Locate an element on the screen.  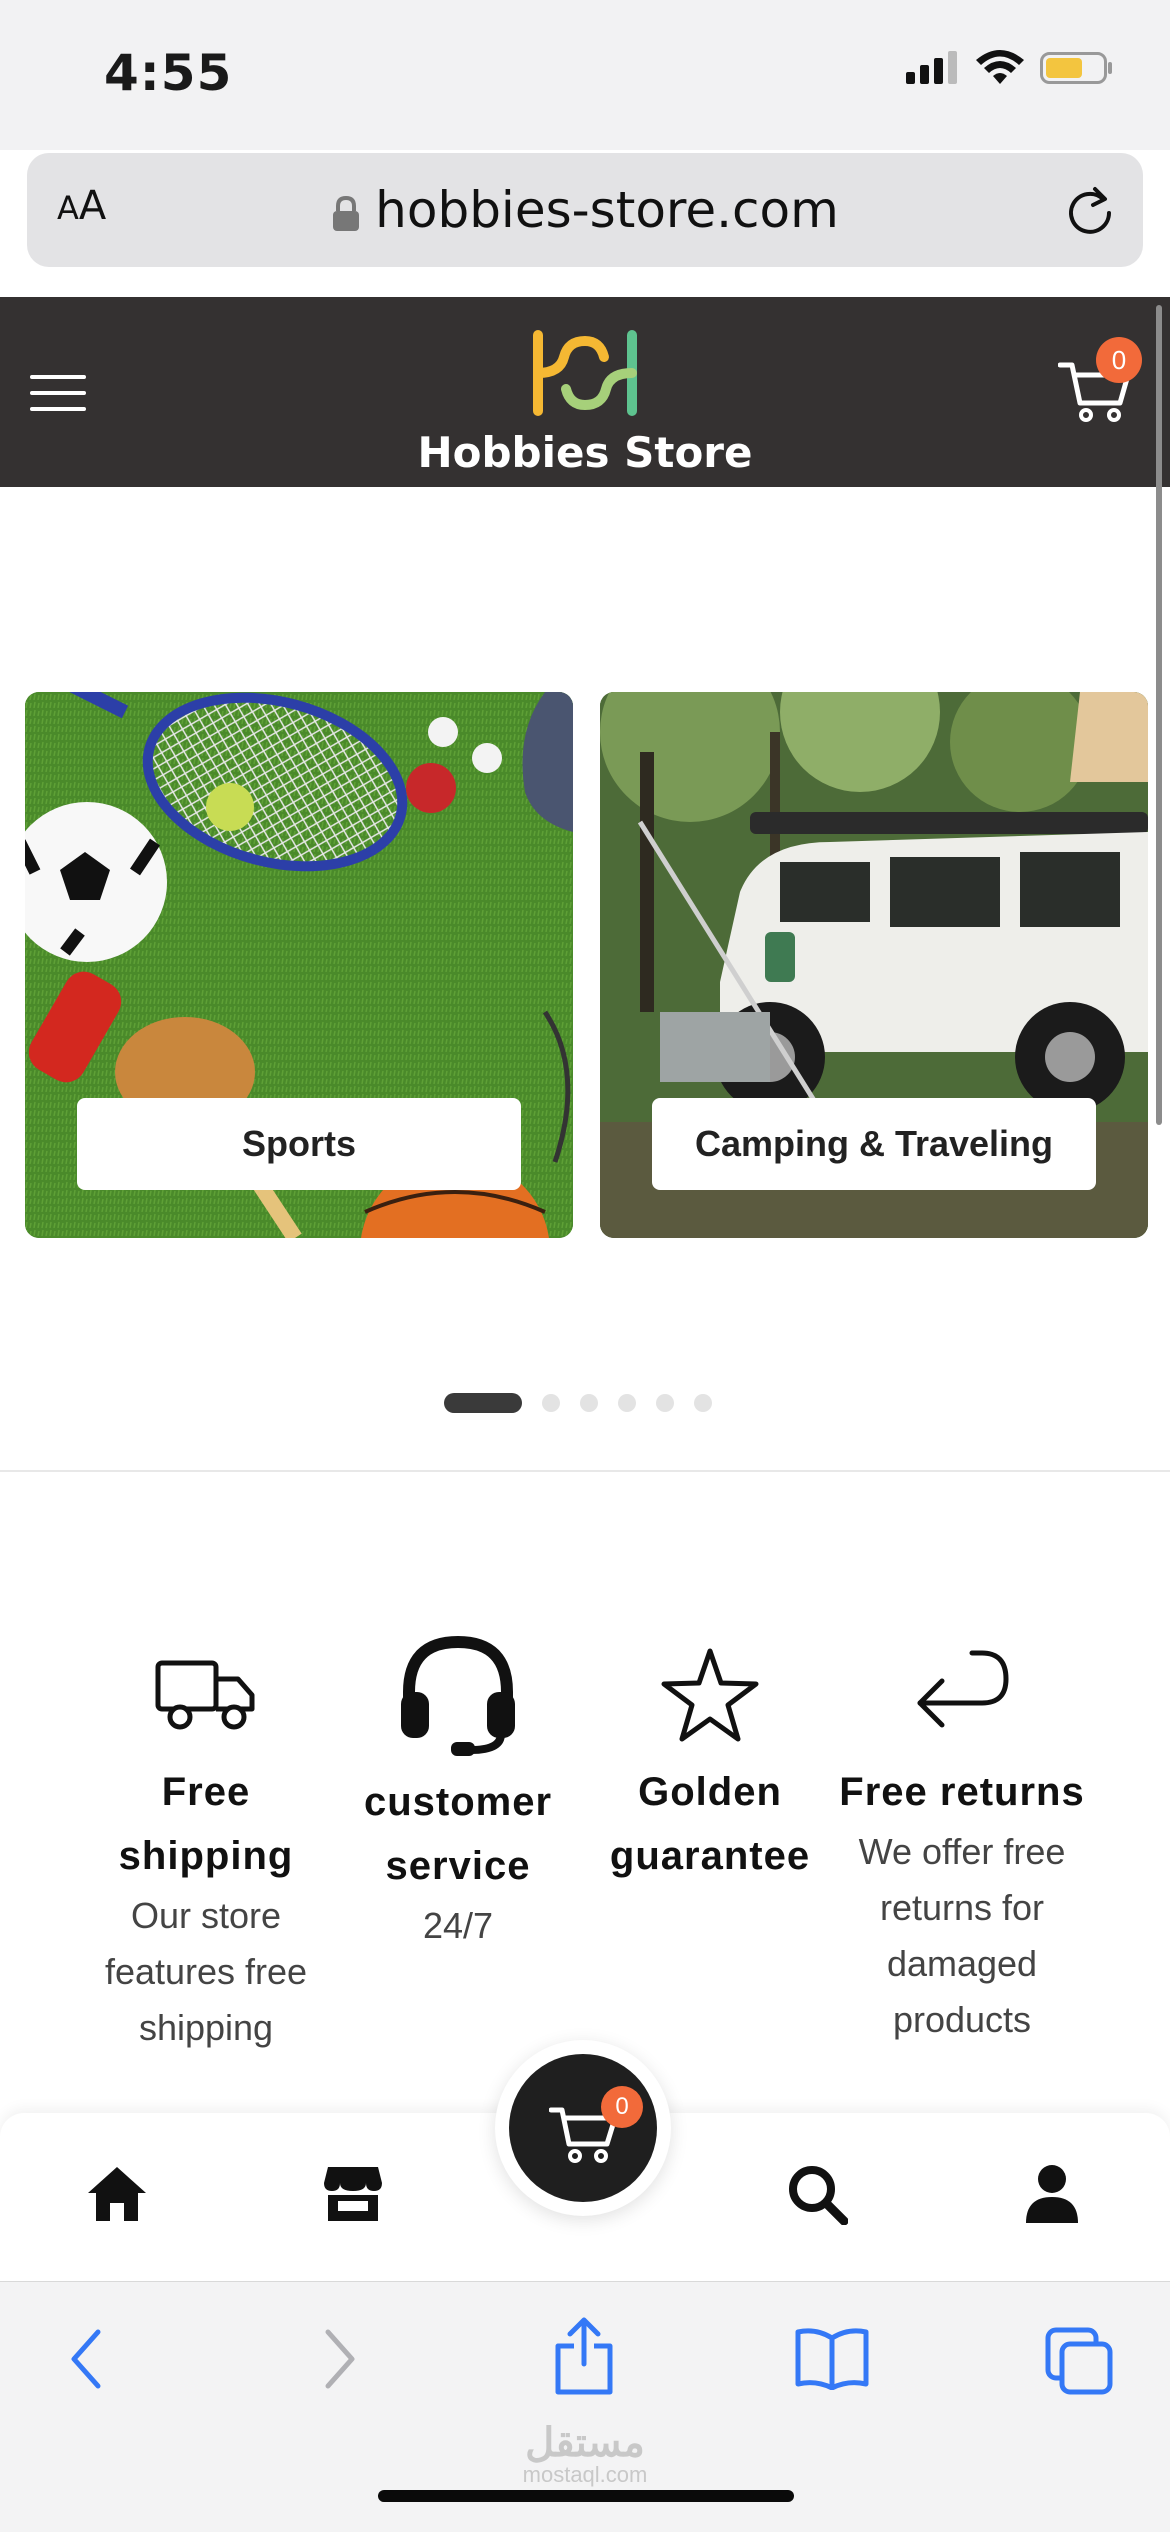
carousel-pagination is located at coordinates (578, 1403).